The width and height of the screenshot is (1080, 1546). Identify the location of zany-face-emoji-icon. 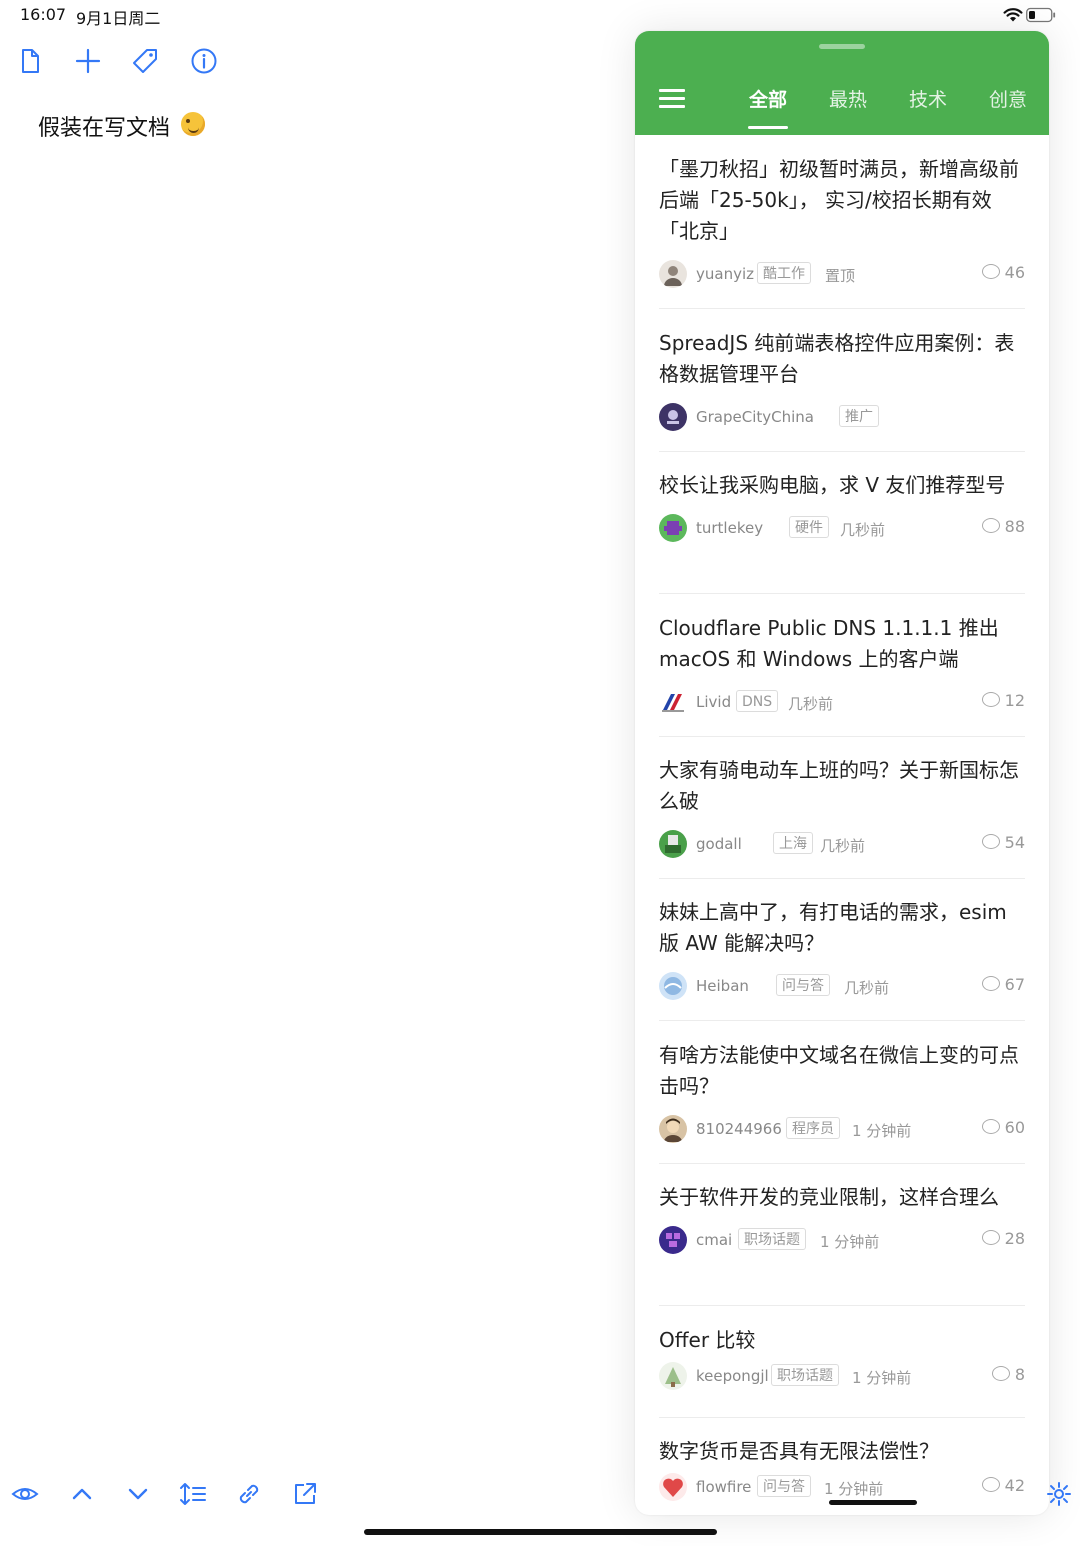
(193, 124).